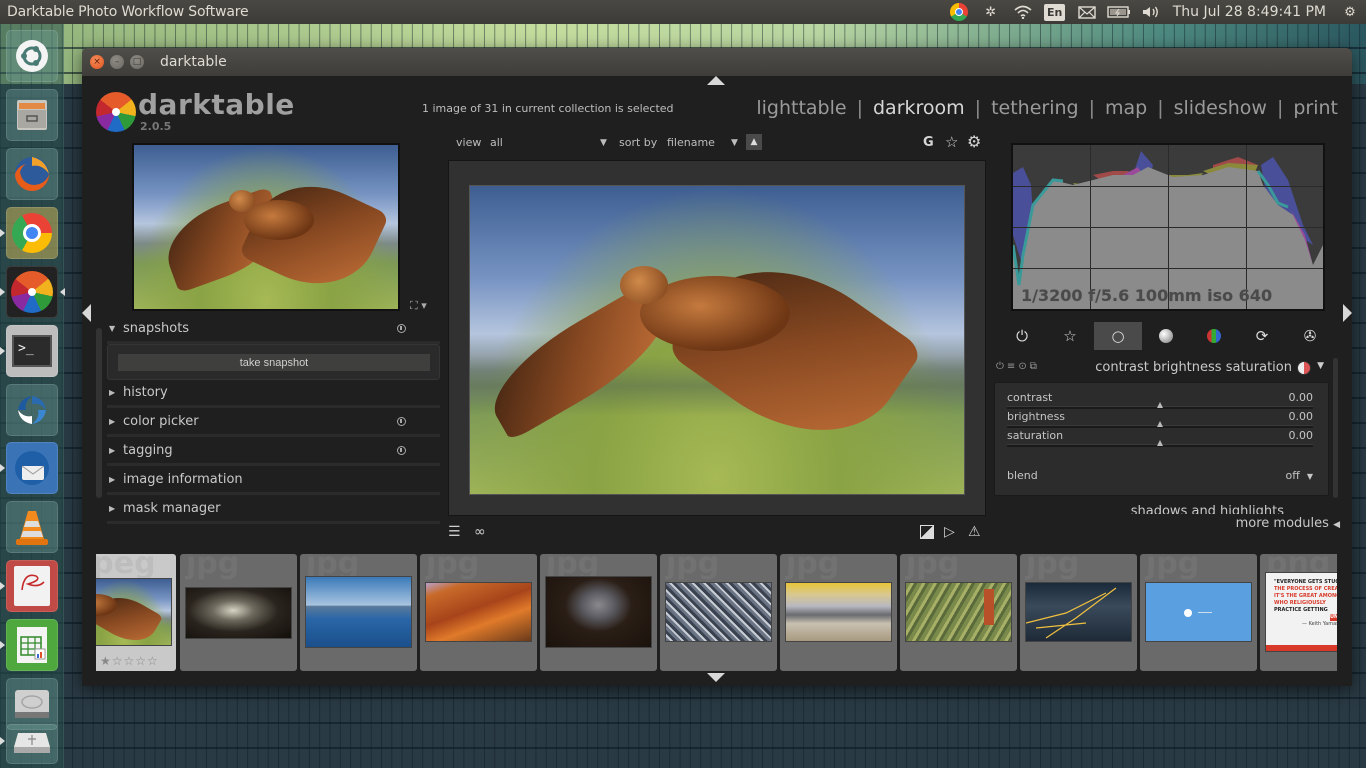 Image resolution: width=1366 pixels, height=768 pixels. I want to click on main-photo, so click(717, 340).